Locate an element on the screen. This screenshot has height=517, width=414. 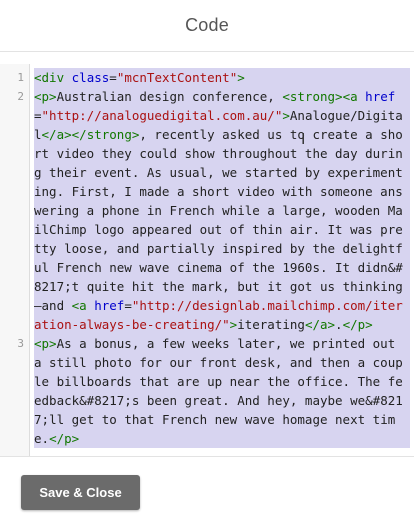
text-cursor-icon: I is located at coordinates (303, 139).